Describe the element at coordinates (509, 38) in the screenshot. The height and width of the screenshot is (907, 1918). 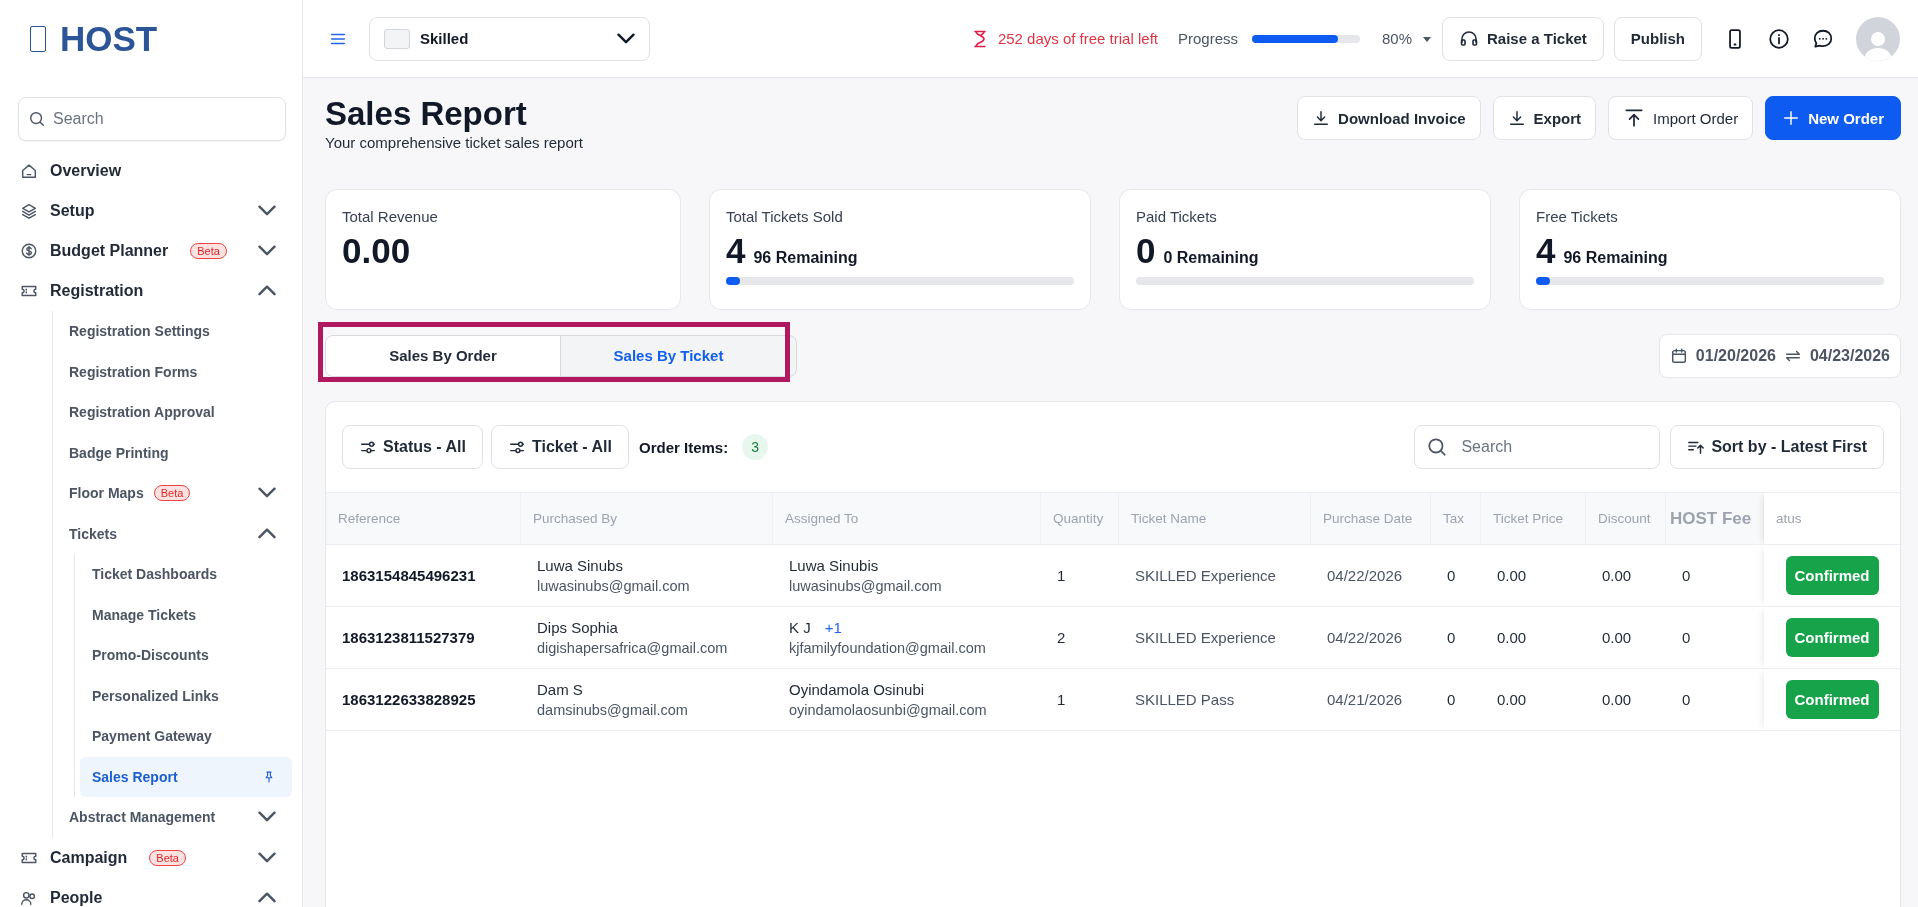
I see `event-selector: Skilled` at that location.